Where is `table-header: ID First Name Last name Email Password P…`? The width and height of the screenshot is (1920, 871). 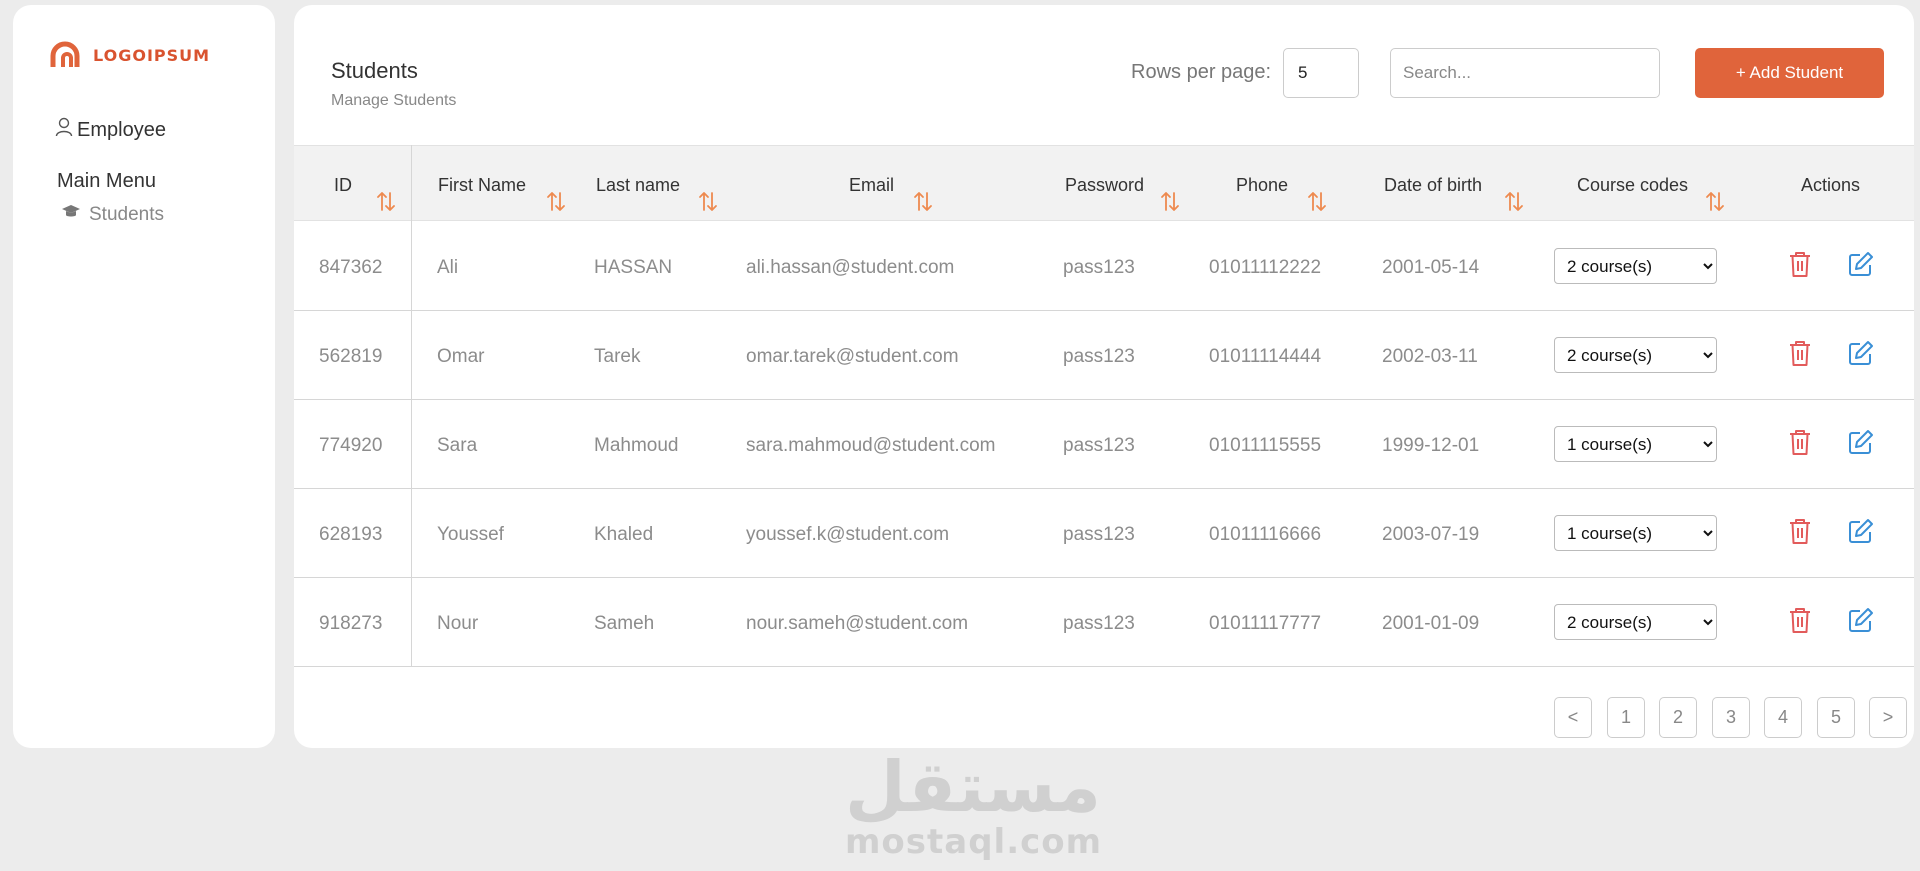 table-header: ID First Name Last name Email Password P… is located at coordinates (1104, 183).